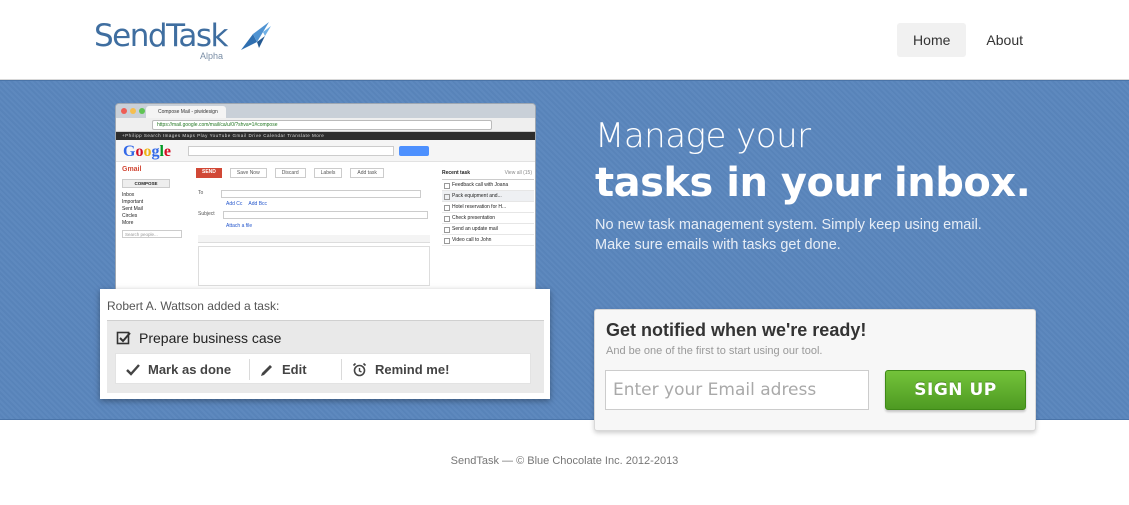  I want to click on top-nav: Home About, so click(968, 40).